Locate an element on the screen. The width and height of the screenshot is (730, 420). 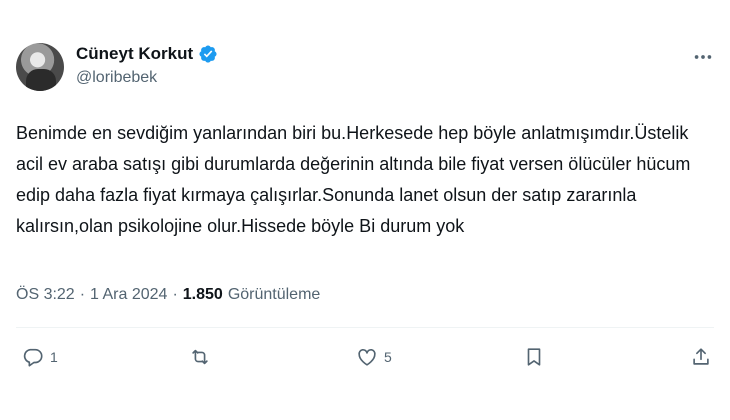
bookmark-button is located at coordinates (534, 357).